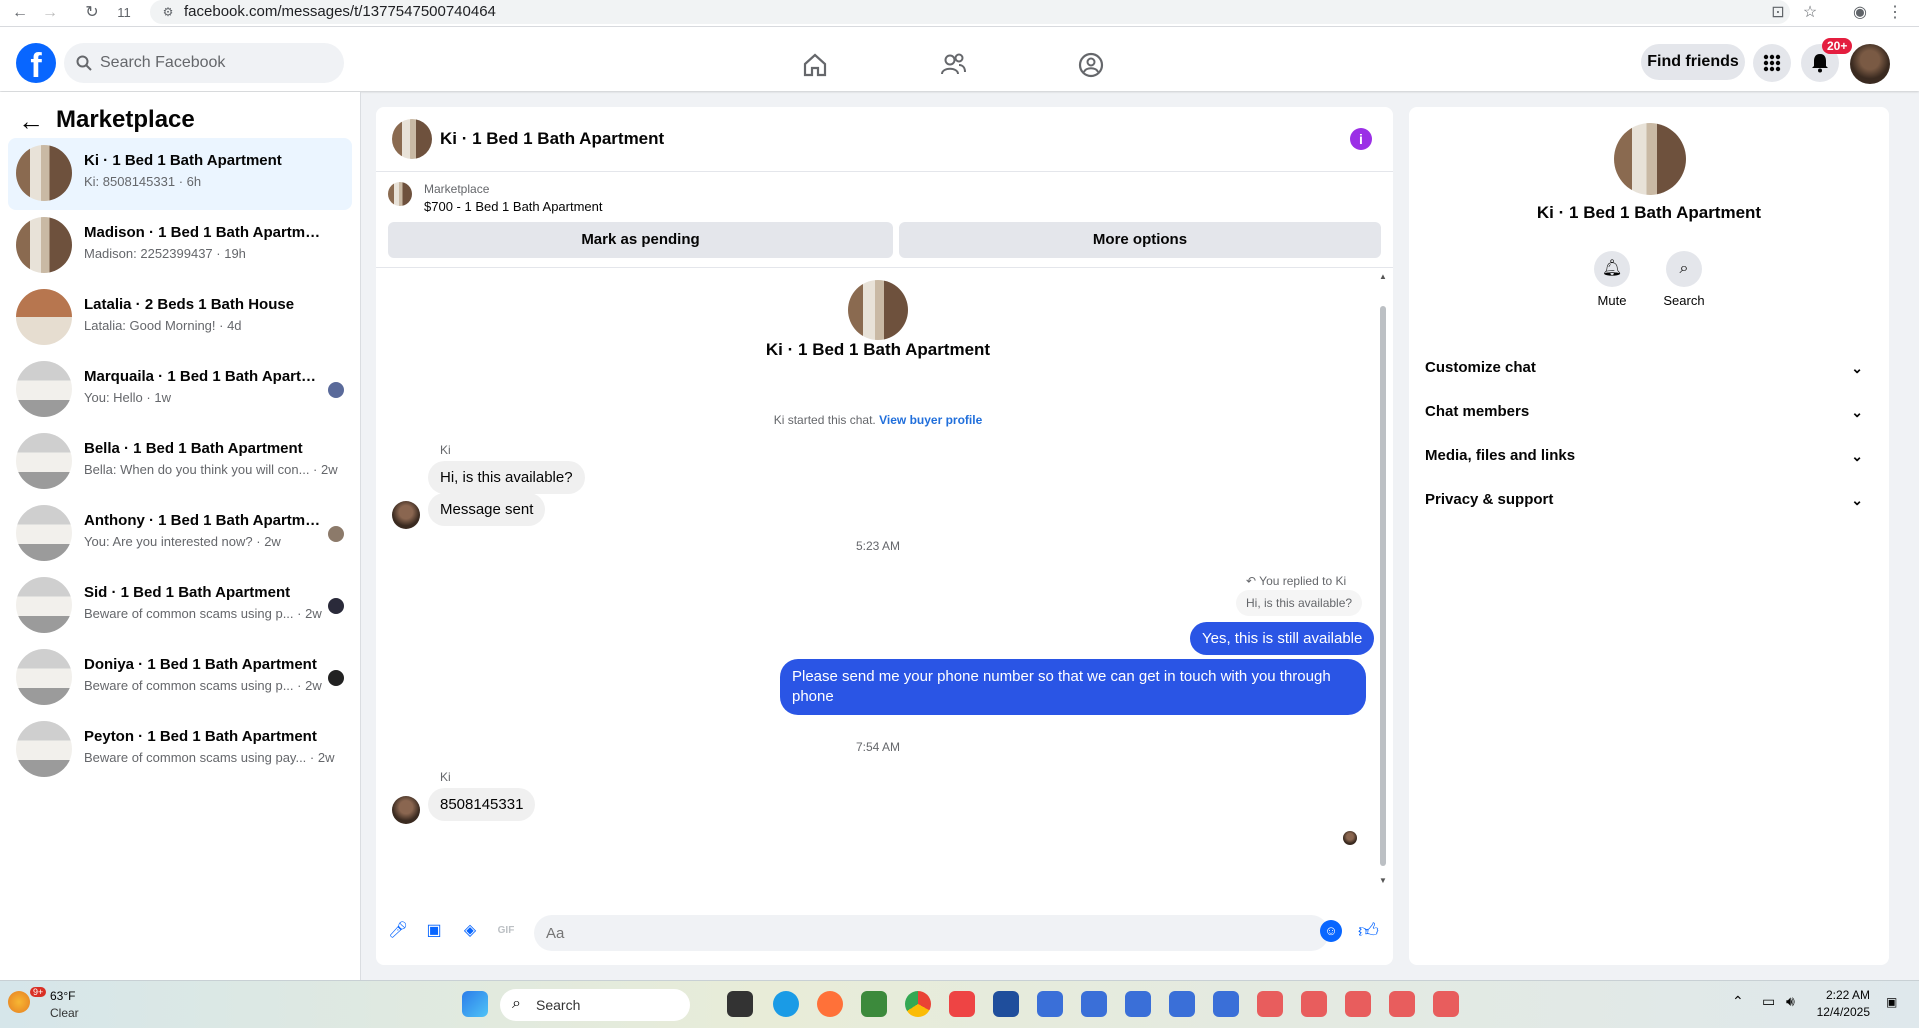 Image resolution: width=1919 pixels, height=1028 pixels. I want to click on facebook-logo: f, so click(36, 63).